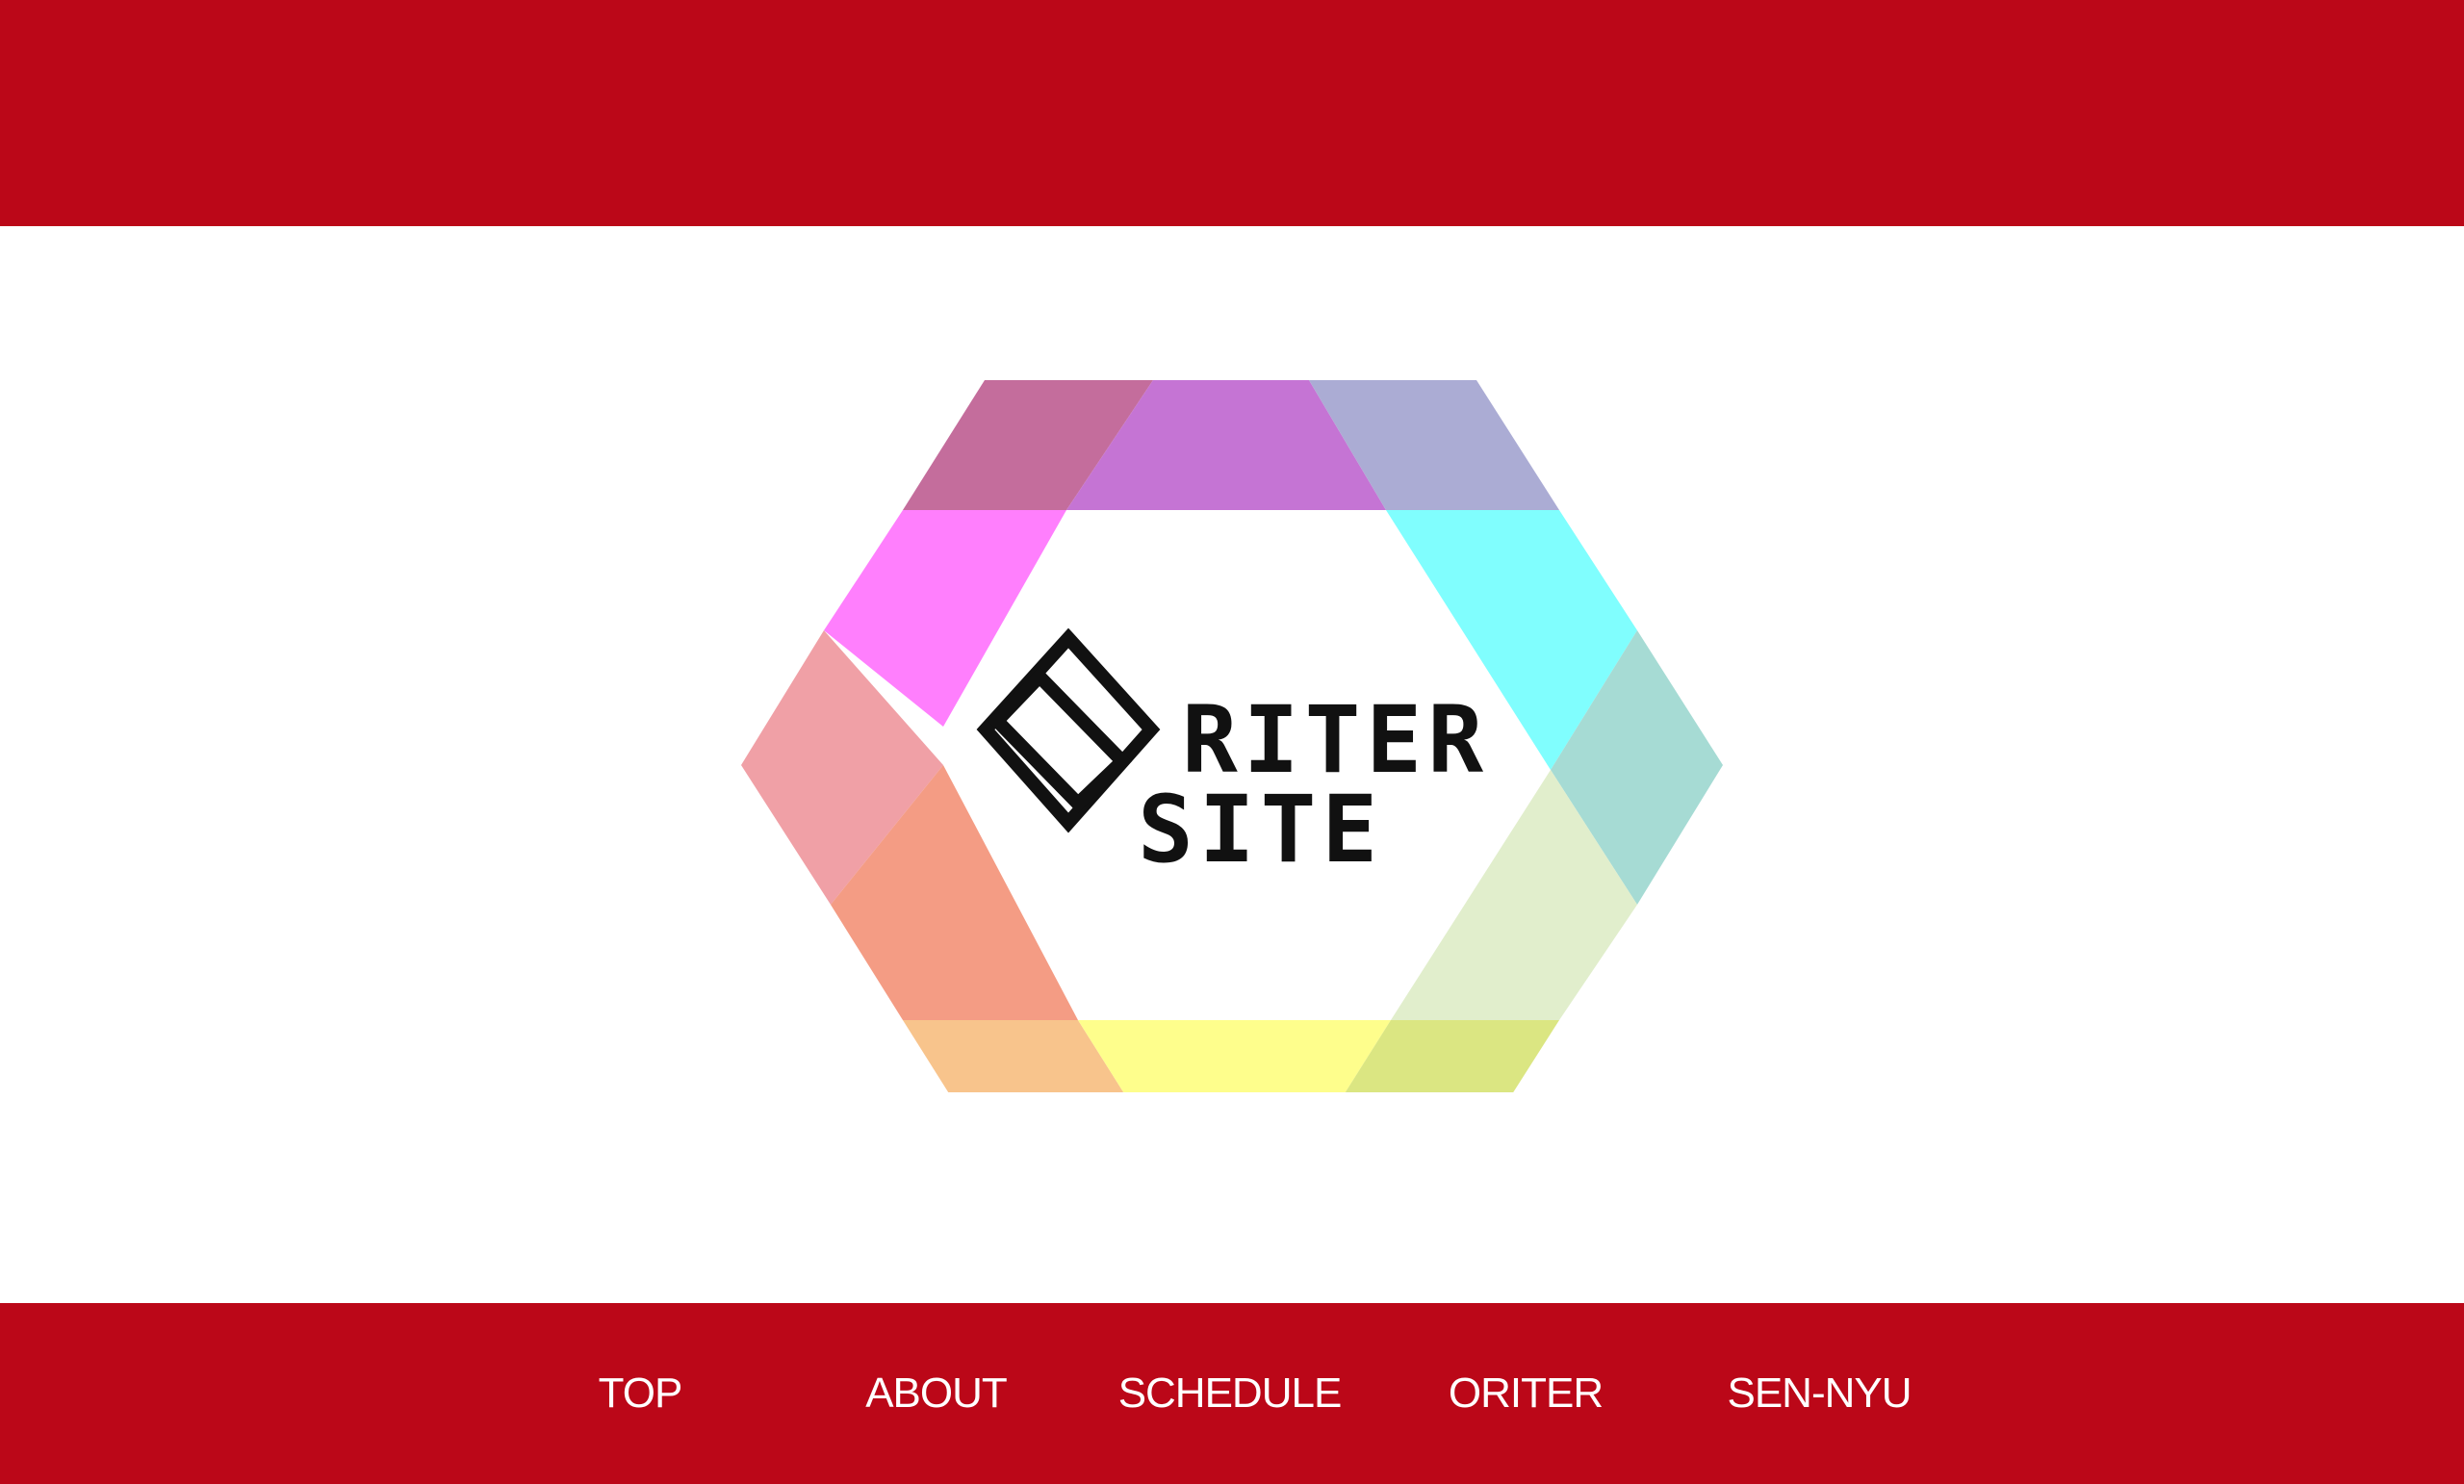 The image size is (2464, 1484). I want to click on hex-segment-bottom-center, so click(1234, 1056).